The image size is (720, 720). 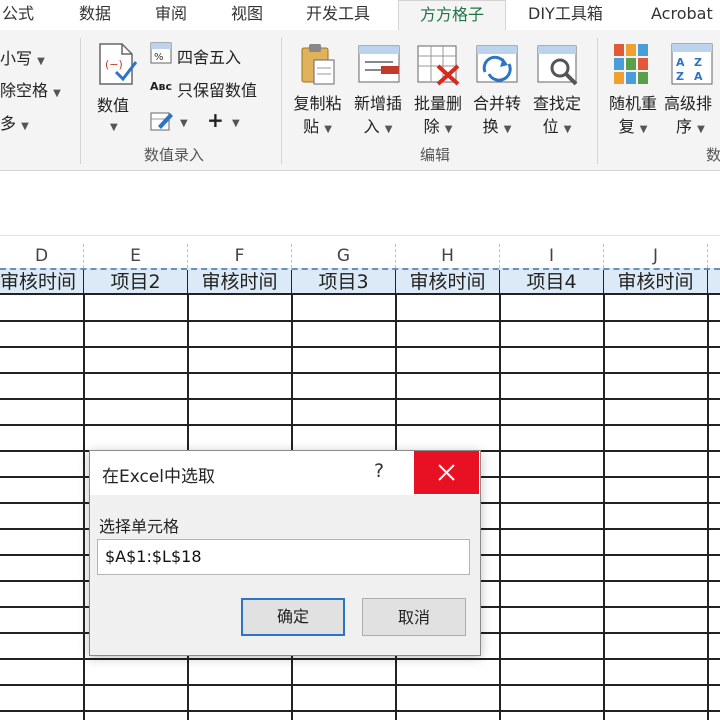 I want to click on value-convert-icon: (−), so click(x=117, y=66).